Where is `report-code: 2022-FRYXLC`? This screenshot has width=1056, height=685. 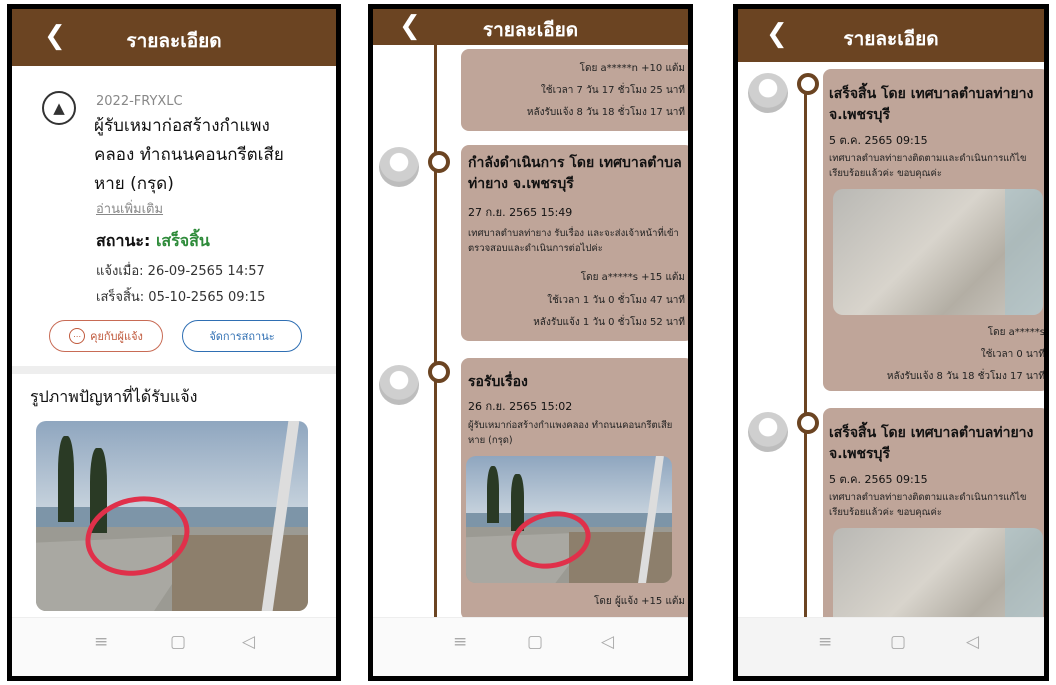 report-code: 2022-FRYXLC is located at coordinates (139, 101).